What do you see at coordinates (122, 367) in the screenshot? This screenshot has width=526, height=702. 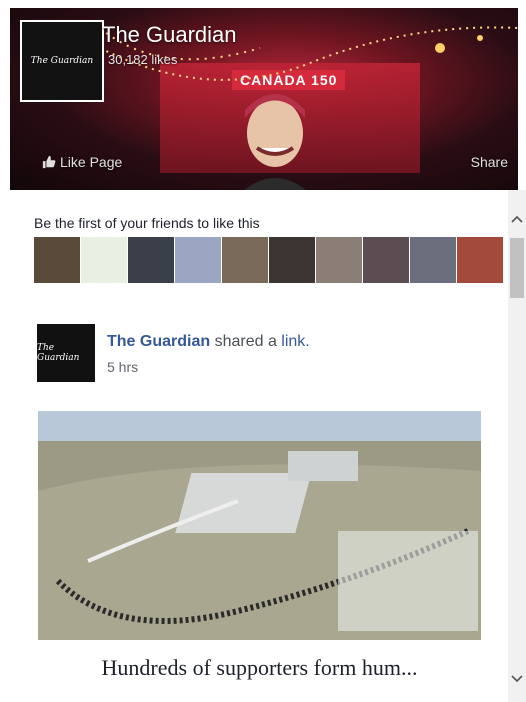 I see `post-timestamp: 5 hrs` at bounding box center [122, 367].